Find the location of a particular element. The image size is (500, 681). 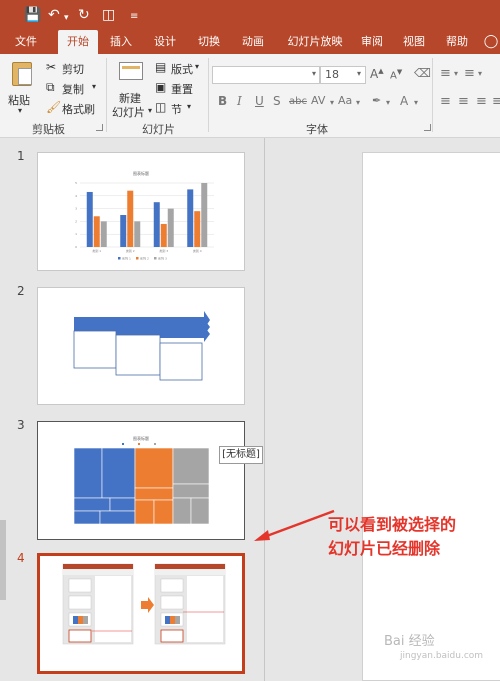

panel-scrollbar is located at coordinates (3, 560).